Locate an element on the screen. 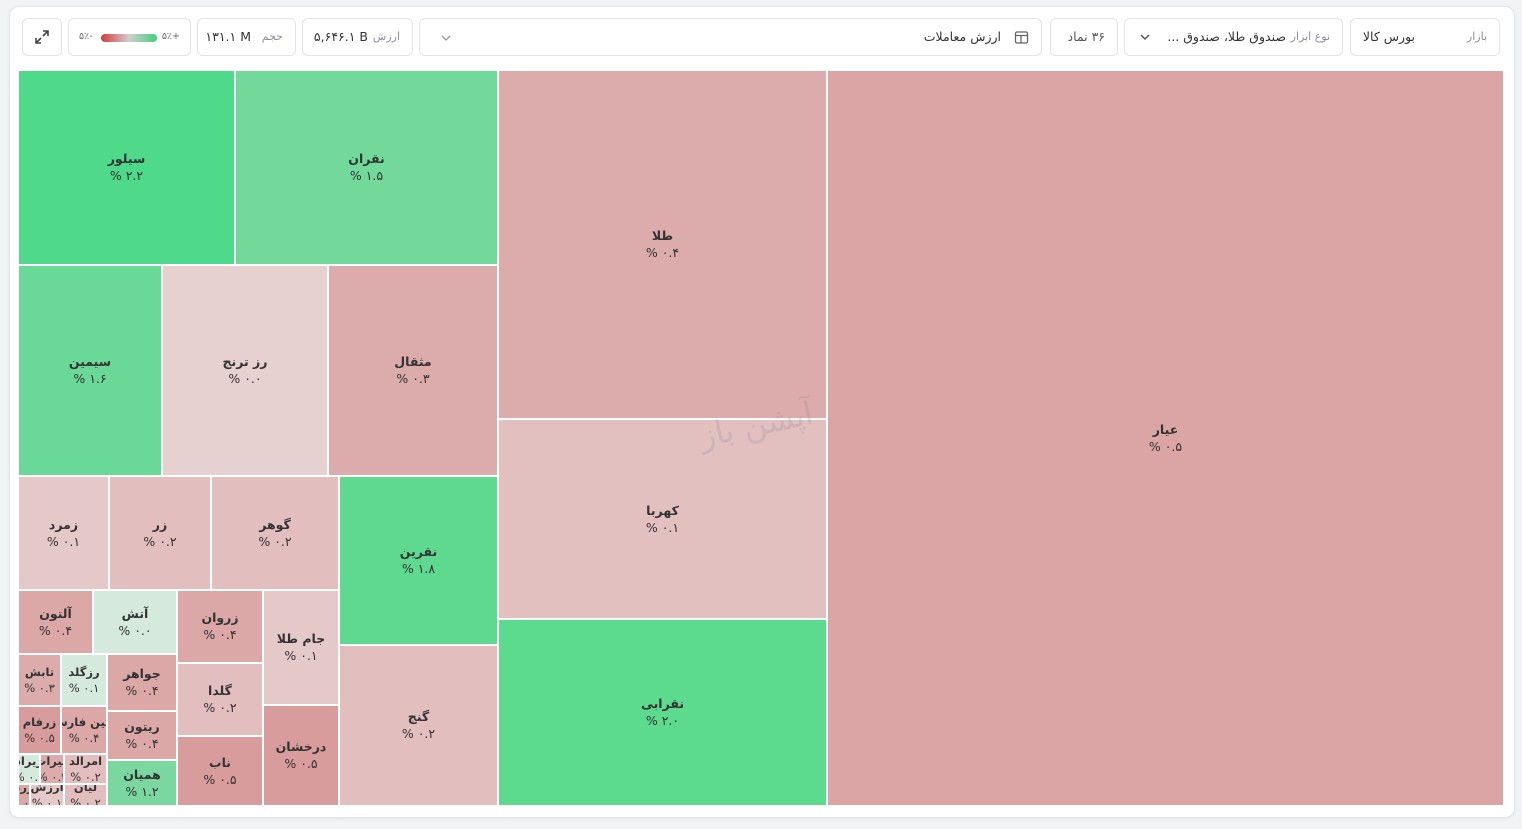 The width and height of the screenshot is (1522, 829). tile-noghran: نقران ۱.۵ % is located at coordinates (366, 167).